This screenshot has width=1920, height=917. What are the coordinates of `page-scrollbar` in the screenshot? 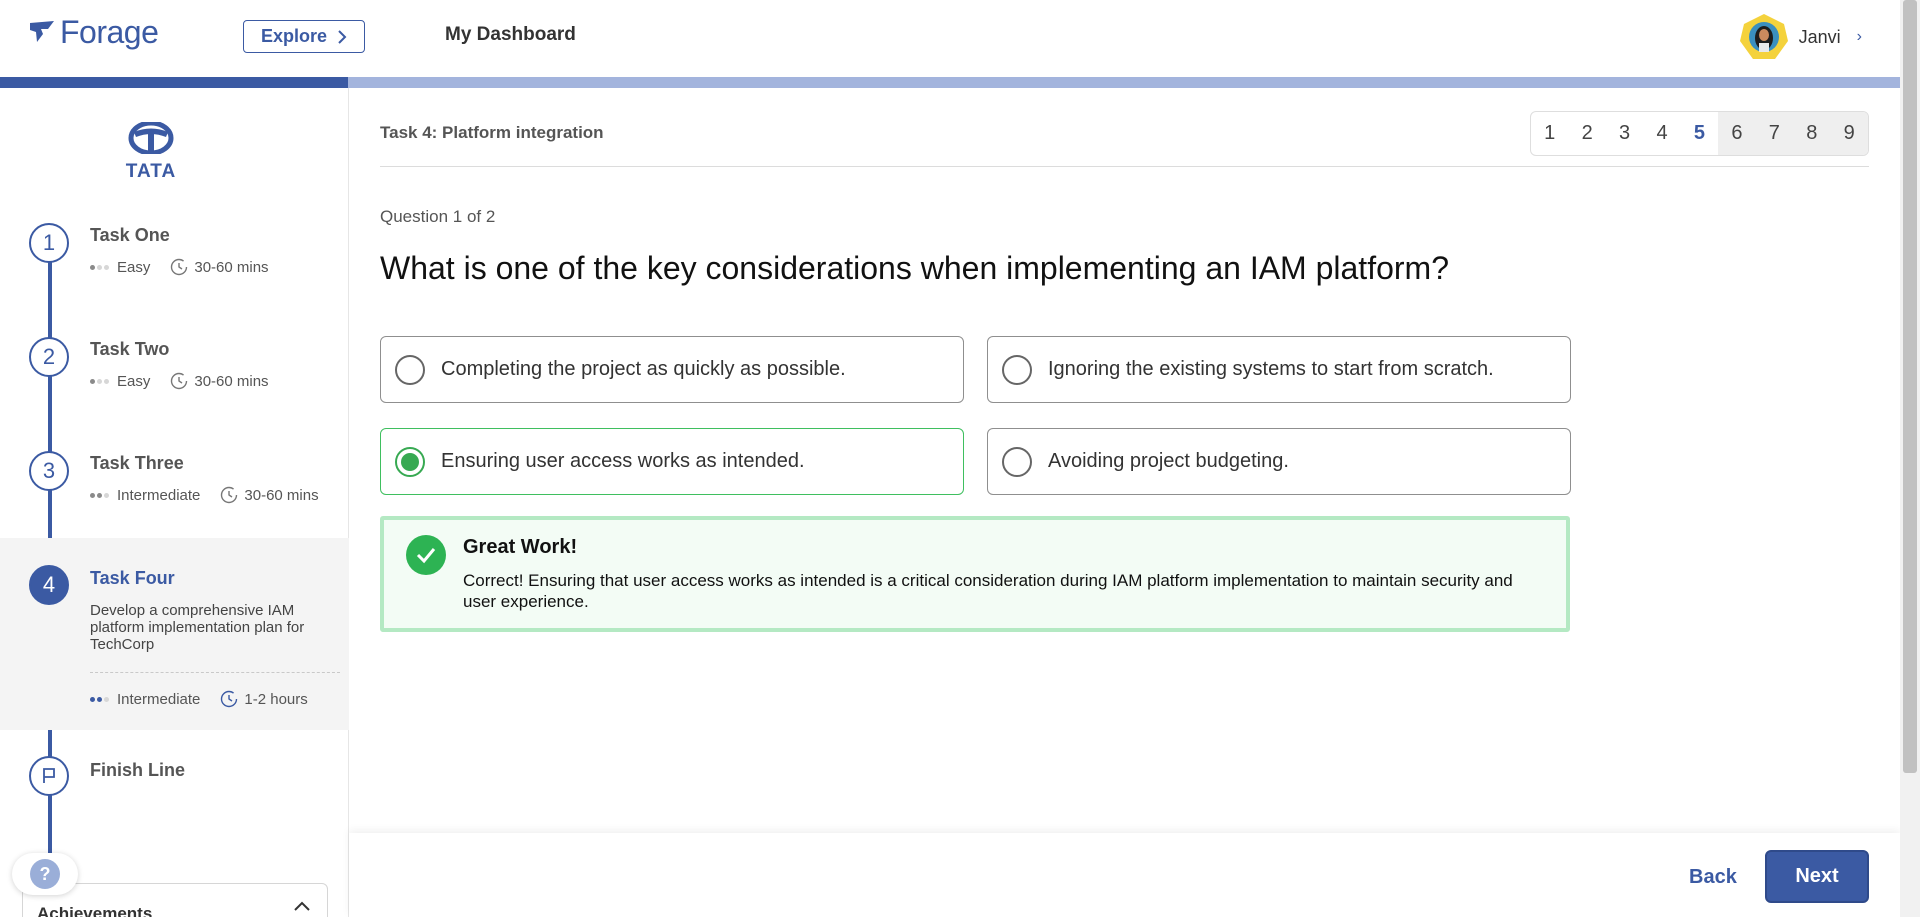 It's located at (1910, 458).